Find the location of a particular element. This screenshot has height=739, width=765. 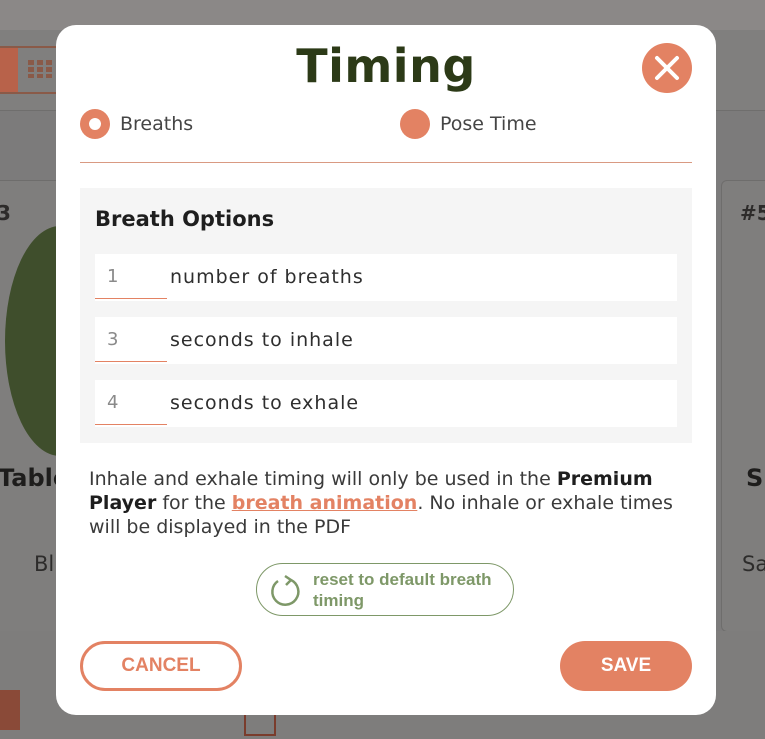

radio-breaths: Breaths is located at coordinates (136, 124).